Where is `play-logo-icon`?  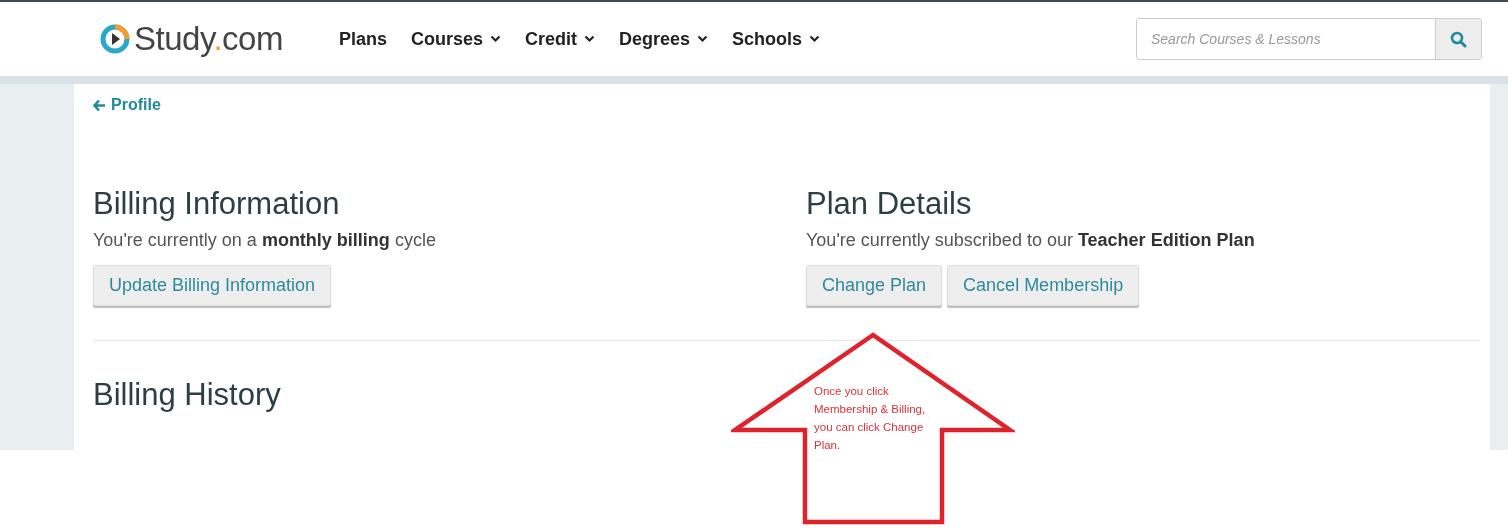
play-logo-icon is located at coordinates (115, 39).